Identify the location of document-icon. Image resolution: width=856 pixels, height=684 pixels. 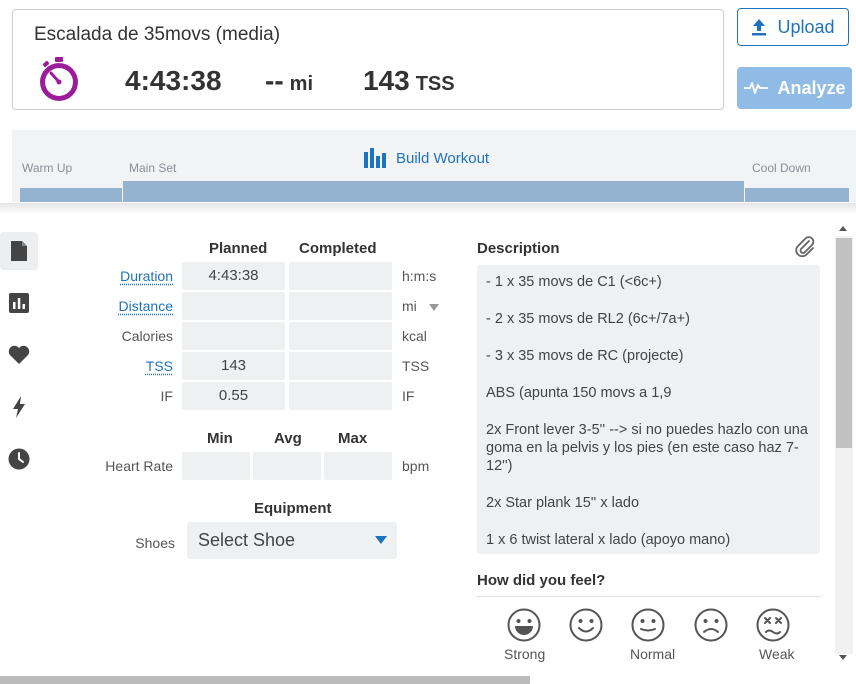
(19, 251).